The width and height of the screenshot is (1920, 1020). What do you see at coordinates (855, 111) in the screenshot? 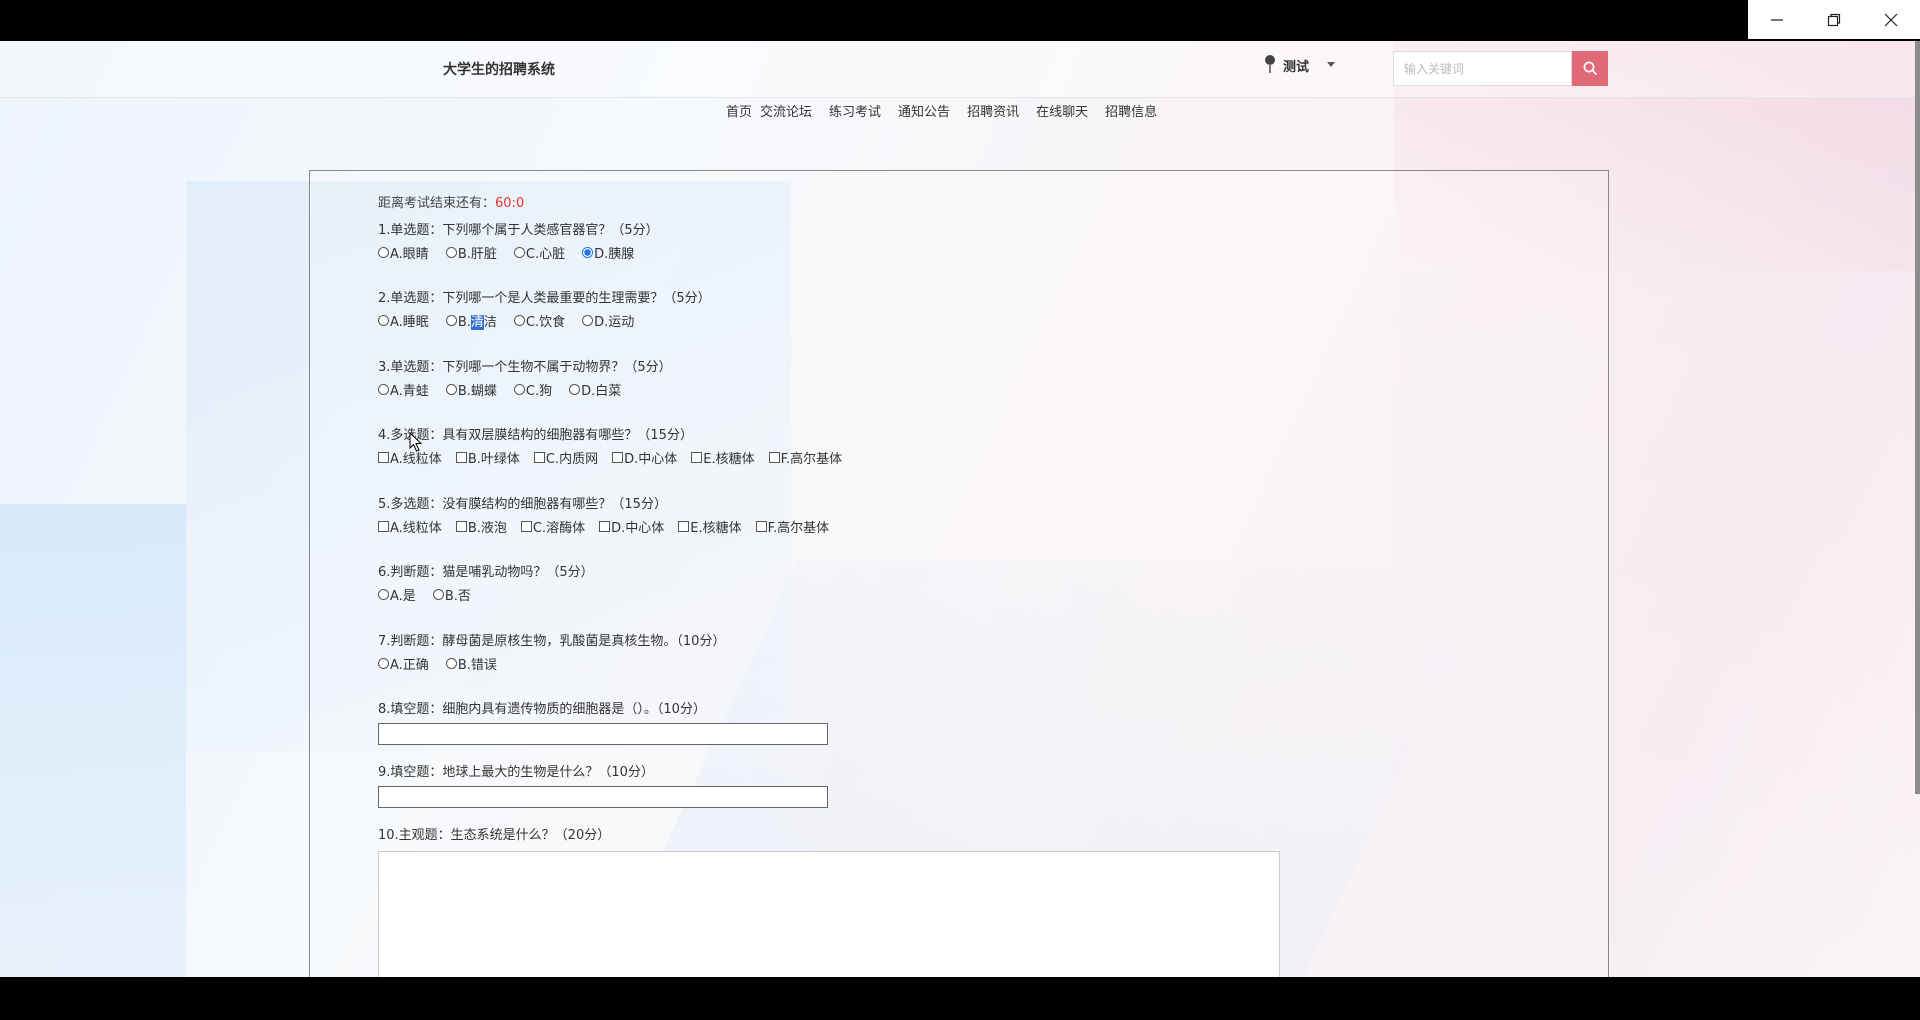
I see `nav-item-practice-exam: 练习考试` at bounding box center [855, 111].